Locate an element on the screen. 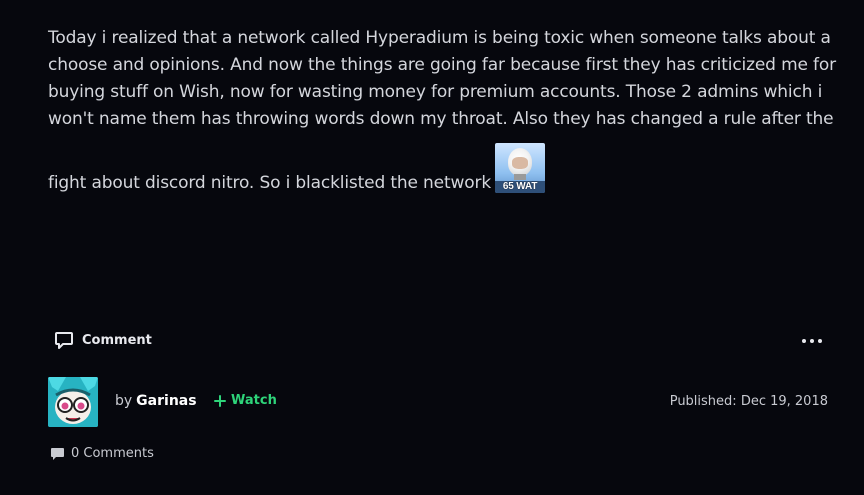 The image size is (864, 495). comments-count: 0 Comments is located at coordinates (102, 453).